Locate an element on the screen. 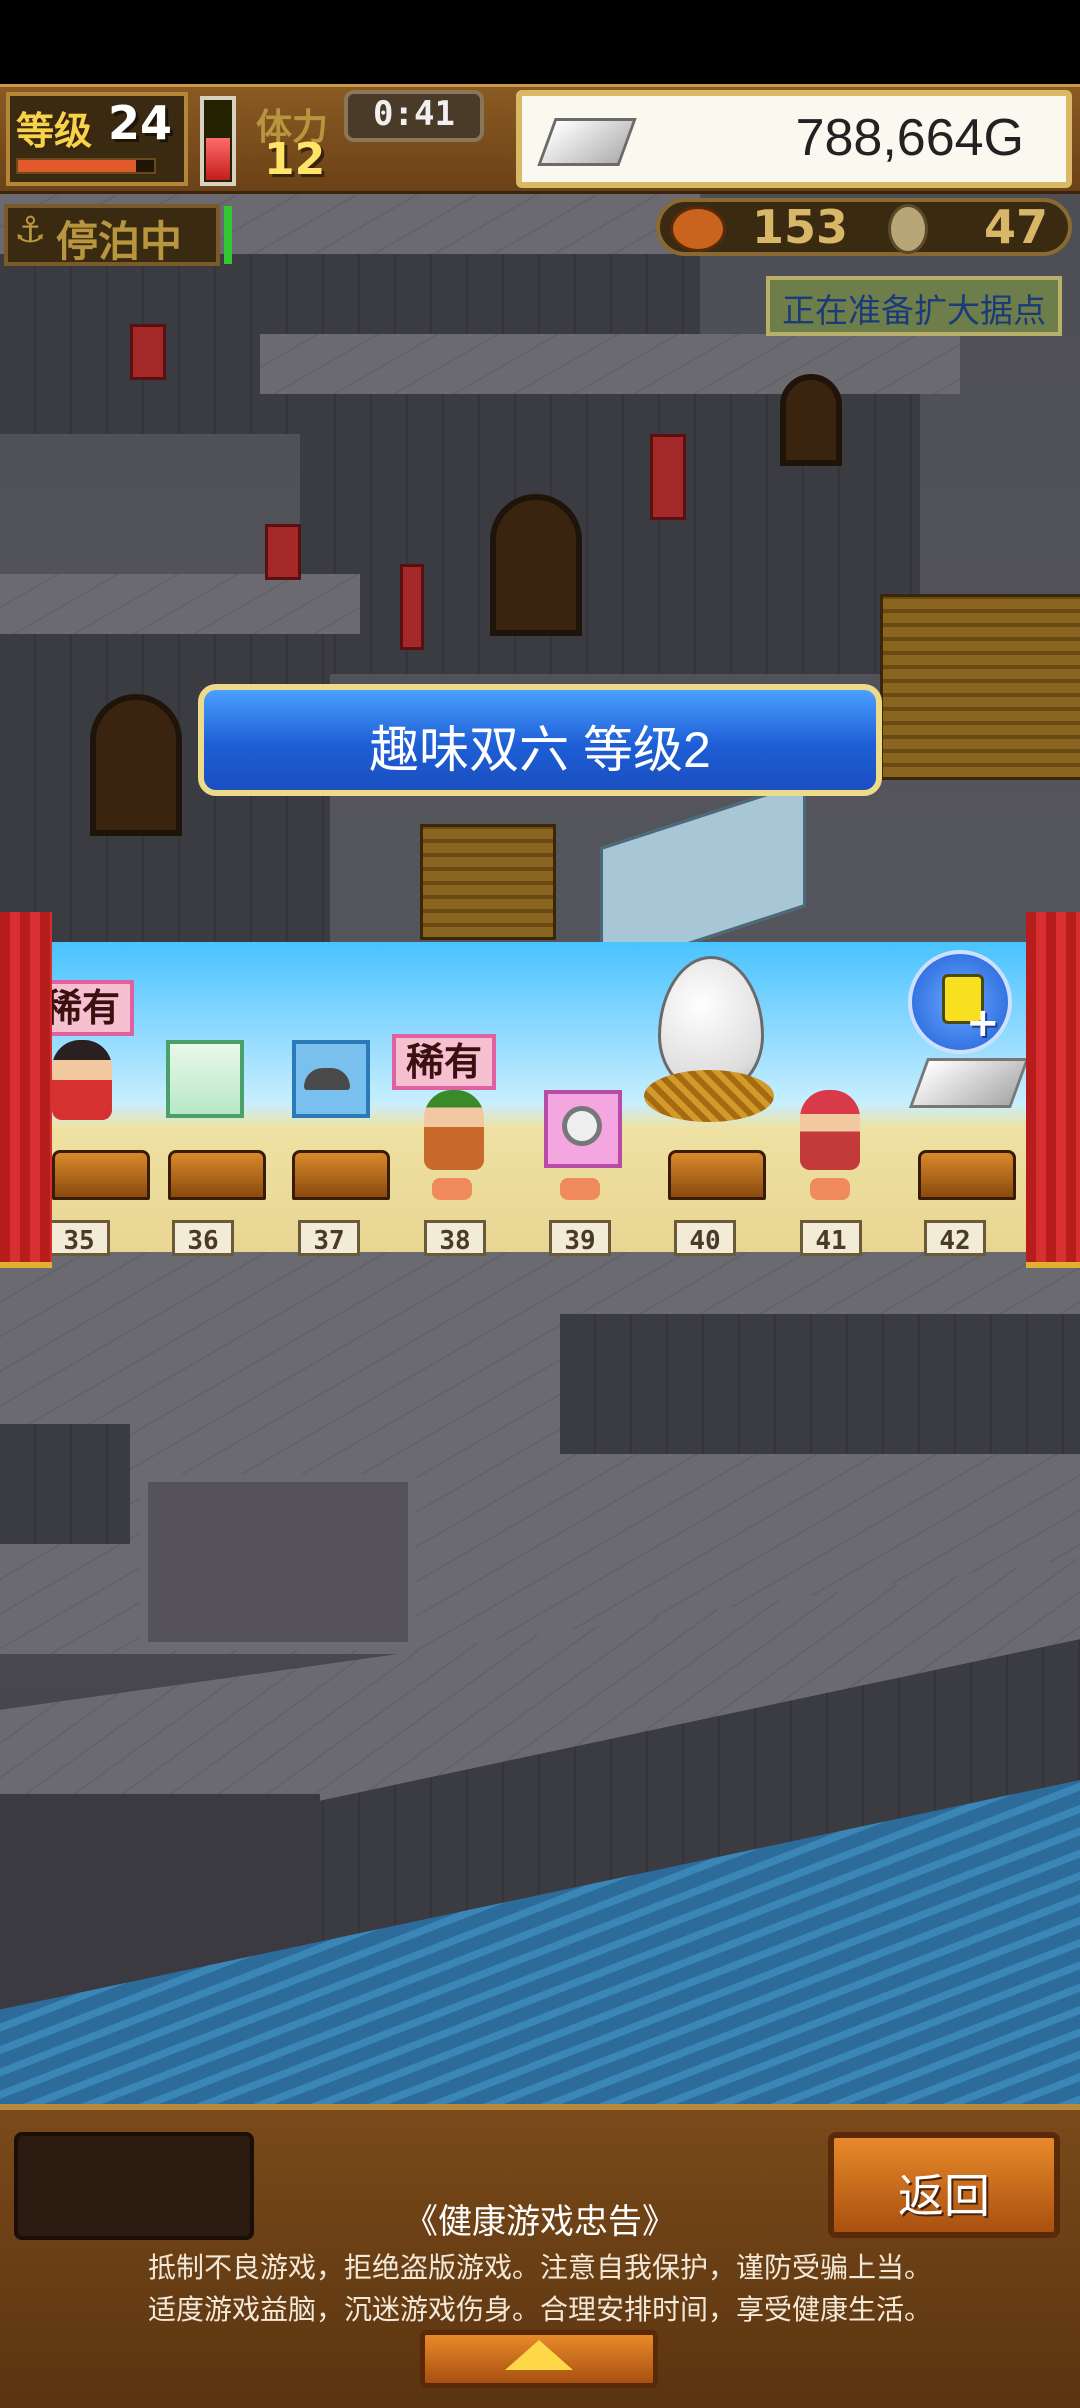 This screenshot has height=2408, width=1080. top-black-band is located at coordinates (540, 42).